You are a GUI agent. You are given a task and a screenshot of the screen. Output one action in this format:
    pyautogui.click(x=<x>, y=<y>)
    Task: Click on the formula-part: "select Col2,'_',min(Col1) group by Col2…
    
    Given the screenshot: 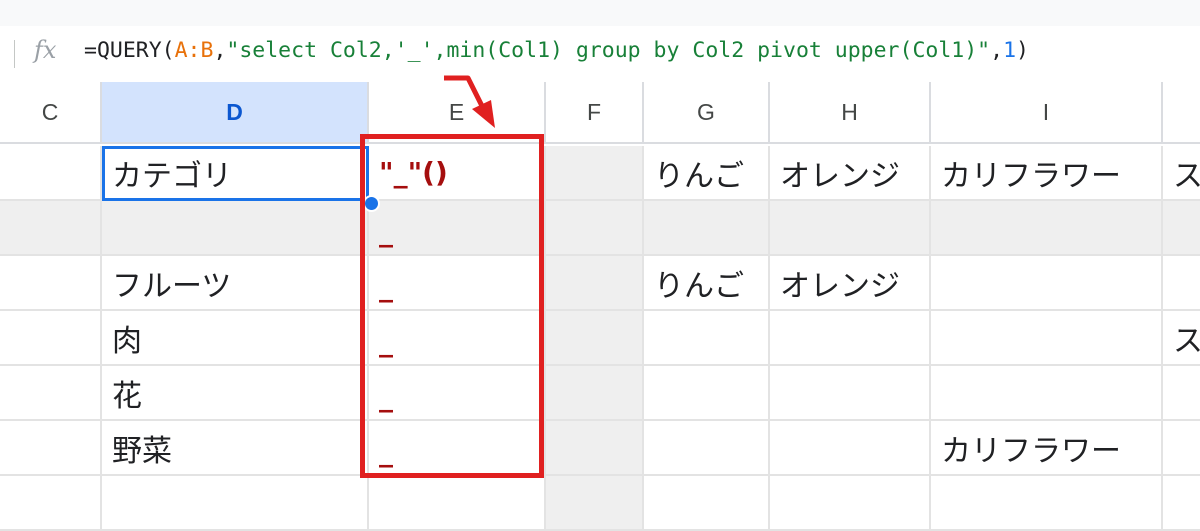 What is the action you would take?
    pyautogui.click(x=608, y=50)
    